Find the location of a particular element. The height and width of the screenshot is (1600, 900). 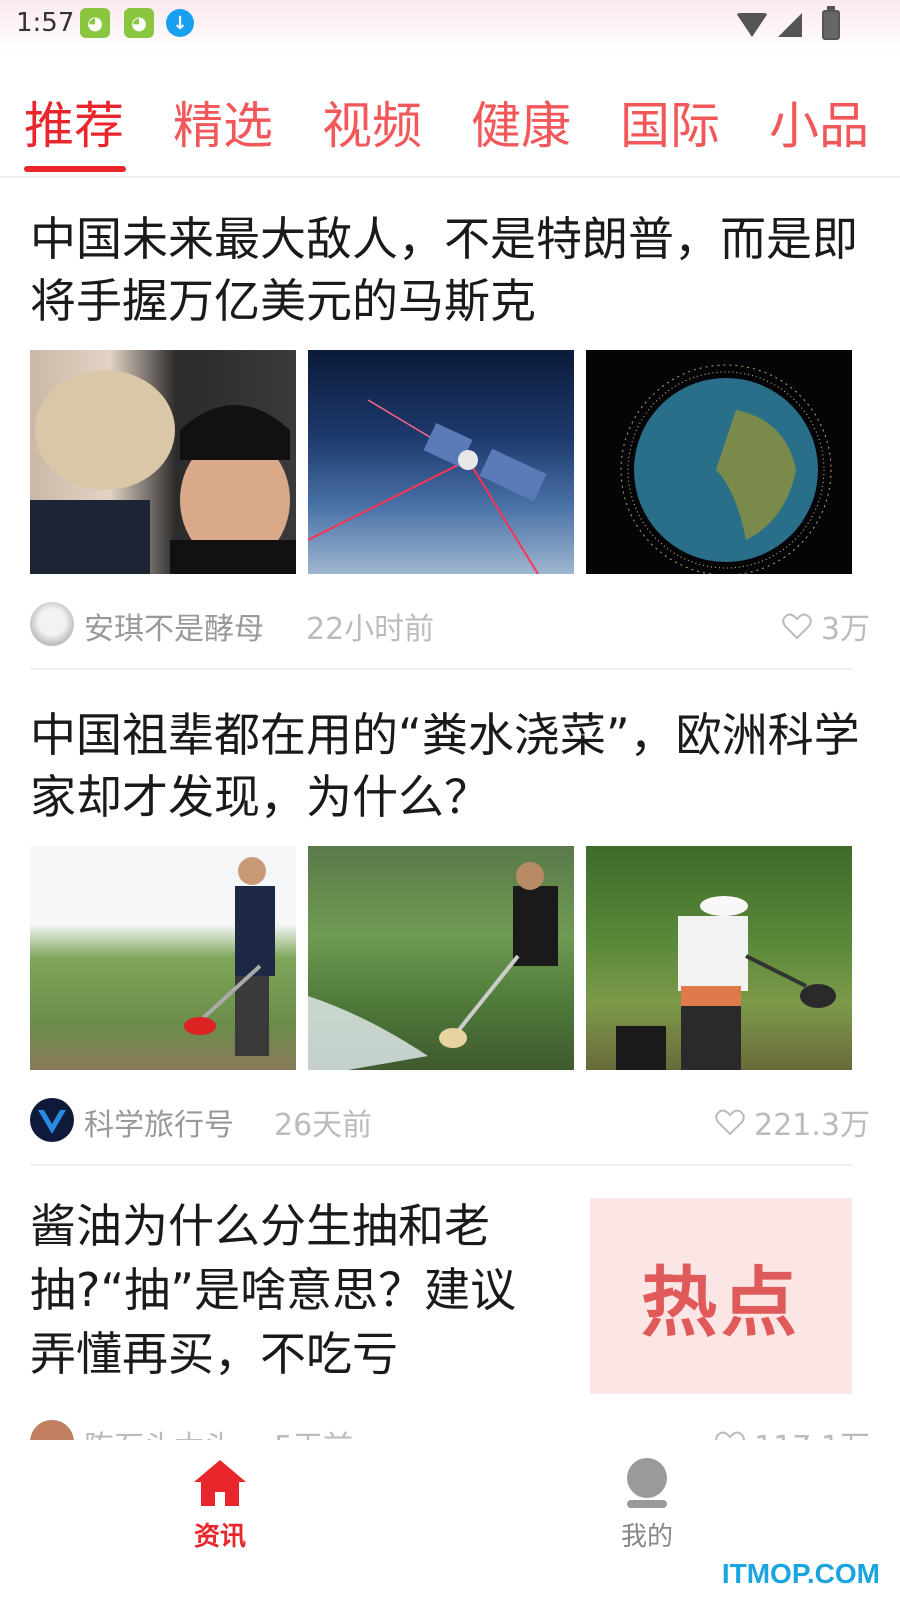

hot-topic-thumbnail: 热点 is located at coordinates (721, 1296).